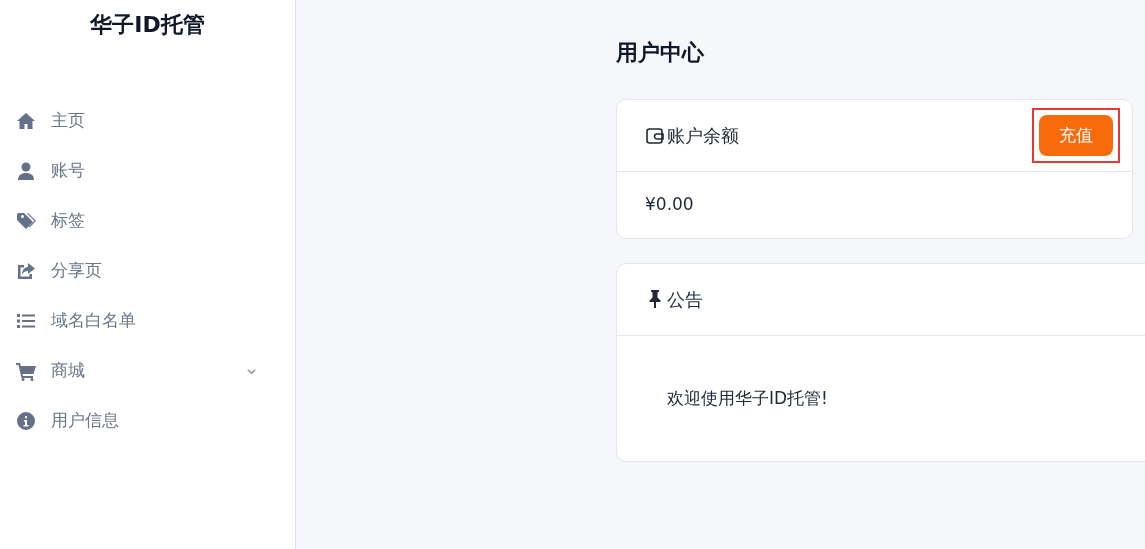  What do you see at coordinates (147, 271) in the screenshot?
I see `sidebar-item: 分享页` at bounding box center [147, 271].